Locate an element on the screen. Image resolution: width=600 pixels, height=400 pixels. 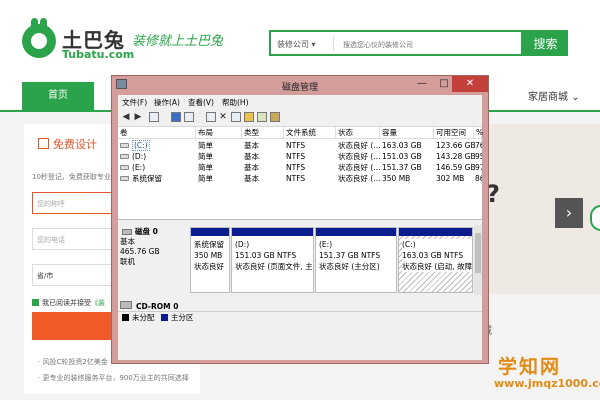
delete-x-icon: ✕ is located at coordinates (223, 117).